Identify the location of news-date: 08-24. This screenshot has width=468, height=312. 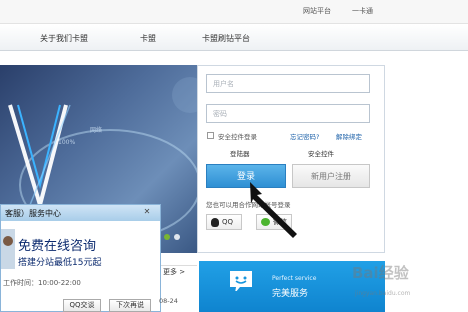
(168, 301).